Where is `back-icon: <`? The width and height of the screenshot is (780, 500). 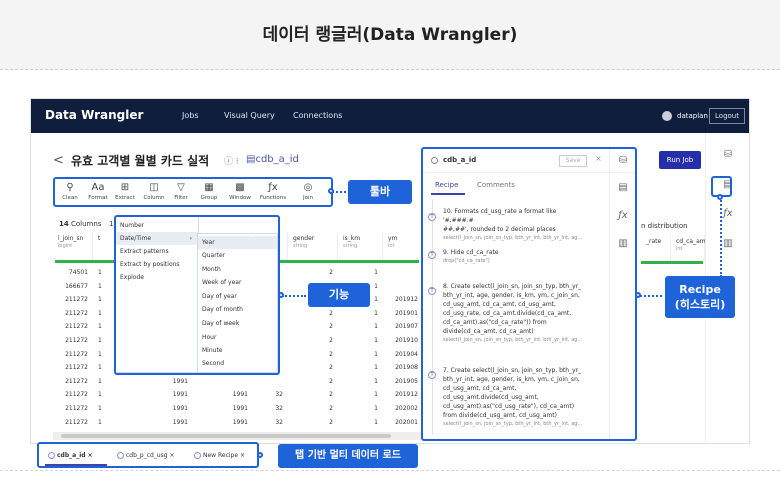 back-icon: < is located at coordinates (58, 160).